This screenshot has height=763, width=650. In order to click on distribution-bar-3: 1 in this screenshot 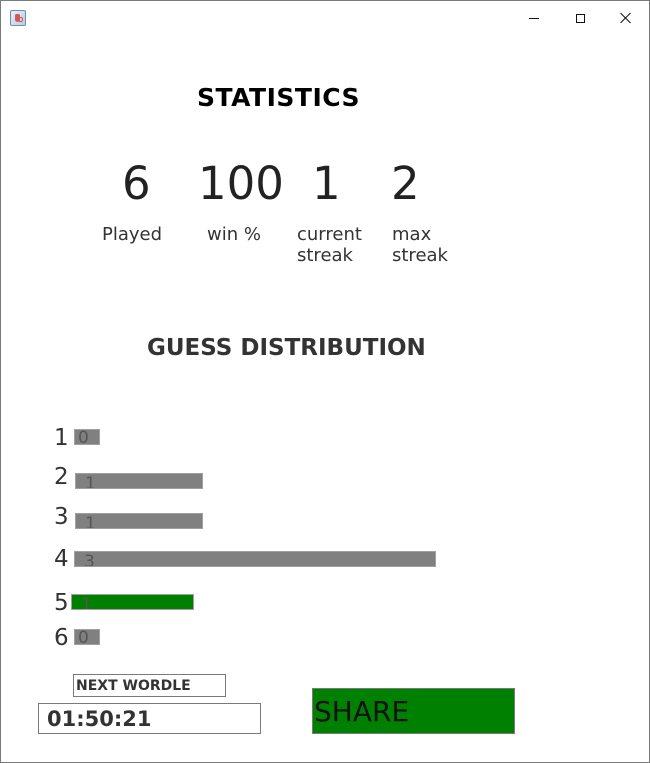, I will do `click(139, 521)`.